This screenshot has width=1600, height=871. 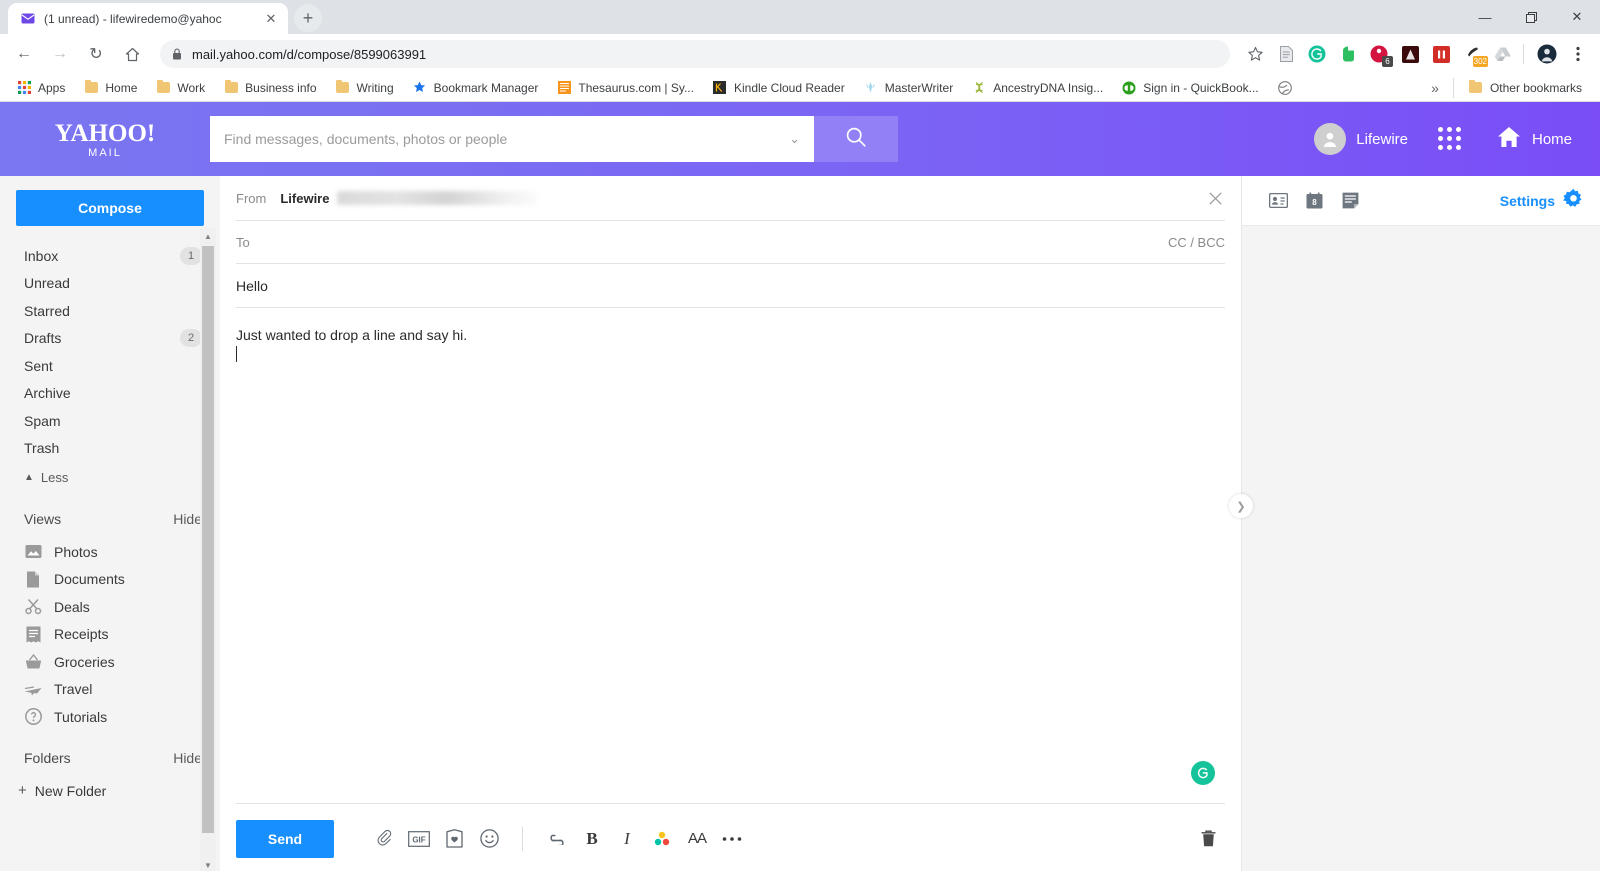 I want to click on tab-close-icon: ✕, so click(x=271, y=19).